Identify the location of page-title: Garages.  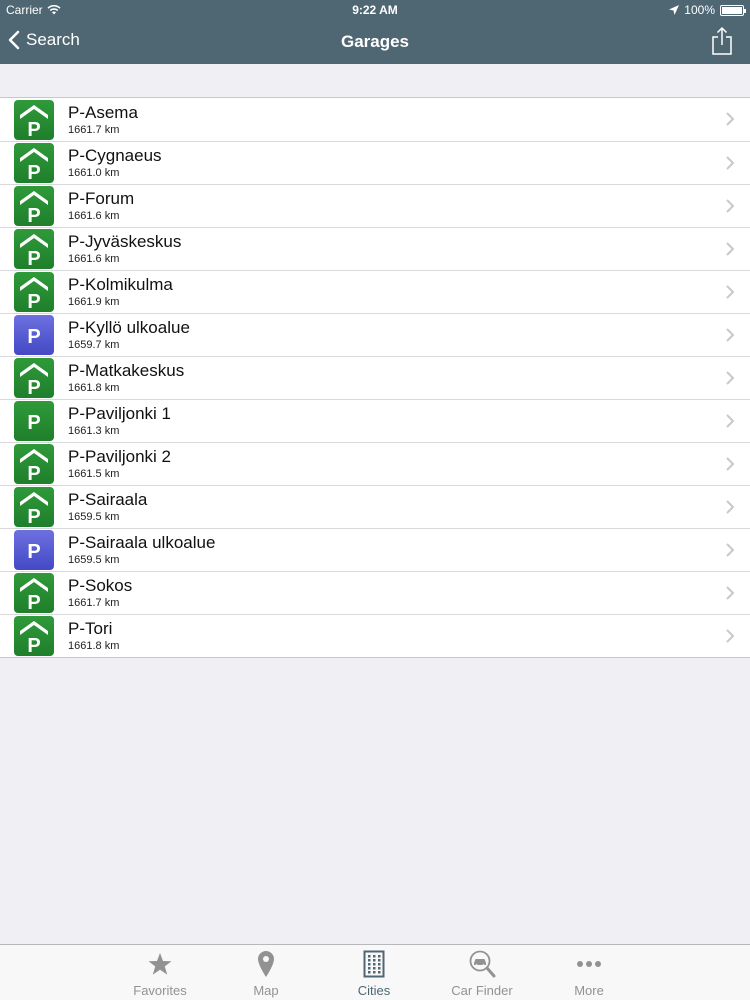
(375, 41).